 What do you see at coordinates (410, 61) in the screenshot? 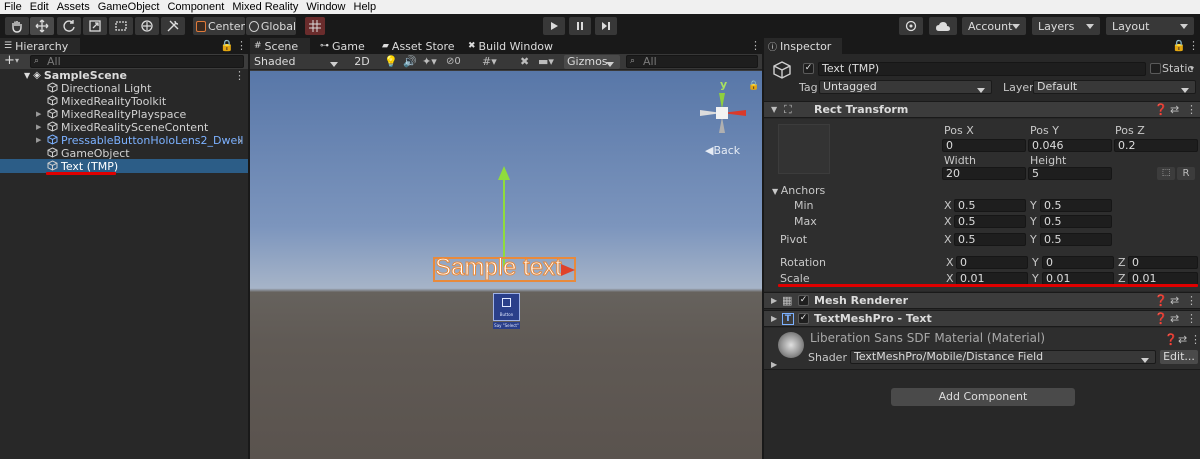
I see `audio-icon: 🔊` at bounding box center [410, 61].